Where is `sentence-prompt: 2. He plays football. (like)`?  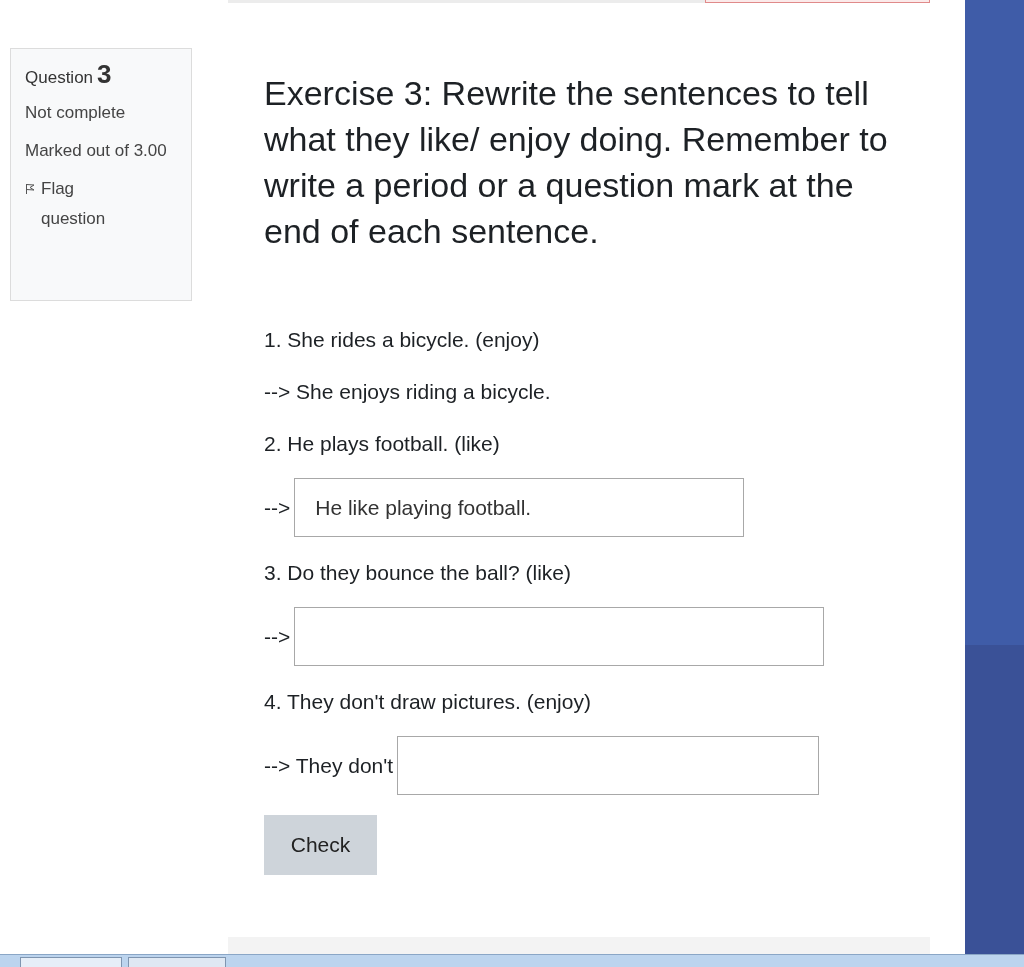
sentence-prompt: 2. He plays football. (like) is located at coordinates (382, 444).